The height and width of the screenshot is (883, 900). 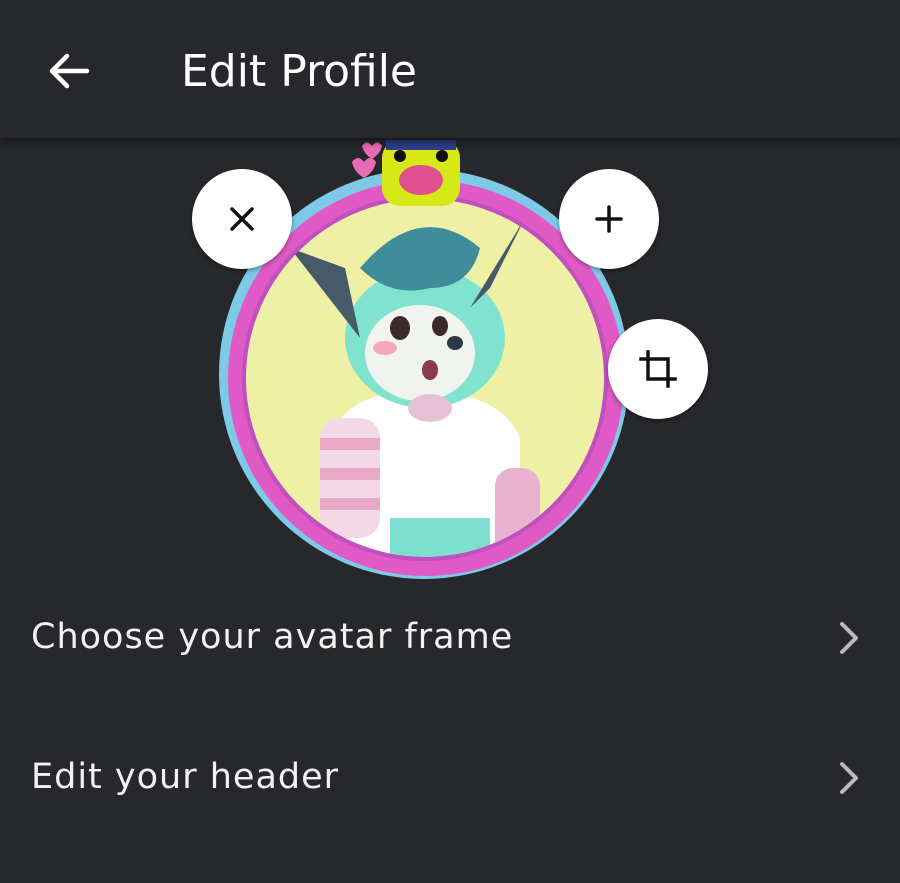 I want to click on crop-icon, so click(x=658, y=369).